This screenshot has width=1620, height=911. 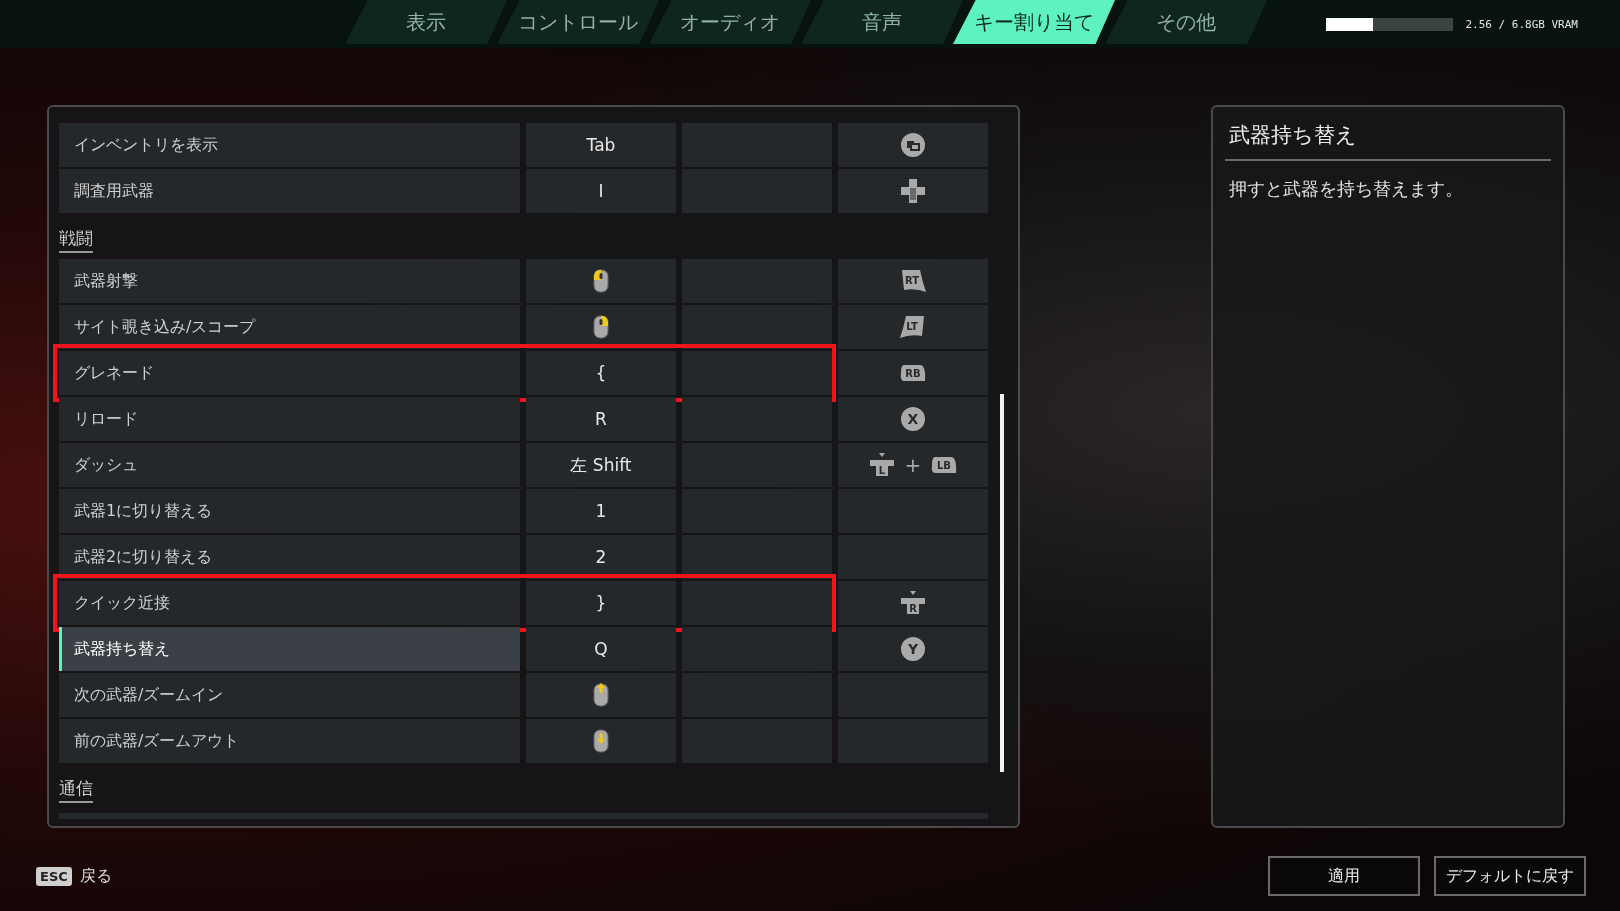 I want to click on settings-tab: コントロール, so click(x=578, y=22).